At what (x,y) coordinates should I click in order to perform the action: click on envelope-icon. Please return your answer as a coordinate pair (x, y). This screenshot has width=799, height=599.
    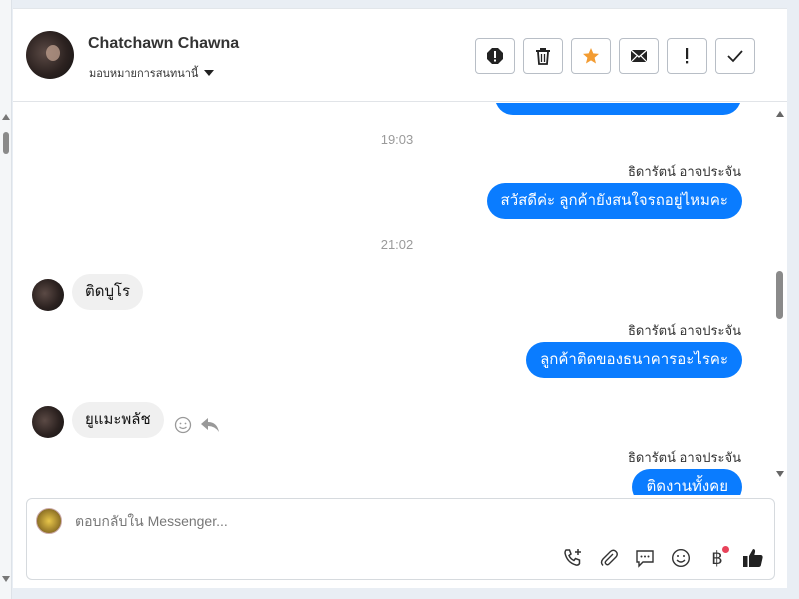
    Looking at the image, I should click on (639, 56).